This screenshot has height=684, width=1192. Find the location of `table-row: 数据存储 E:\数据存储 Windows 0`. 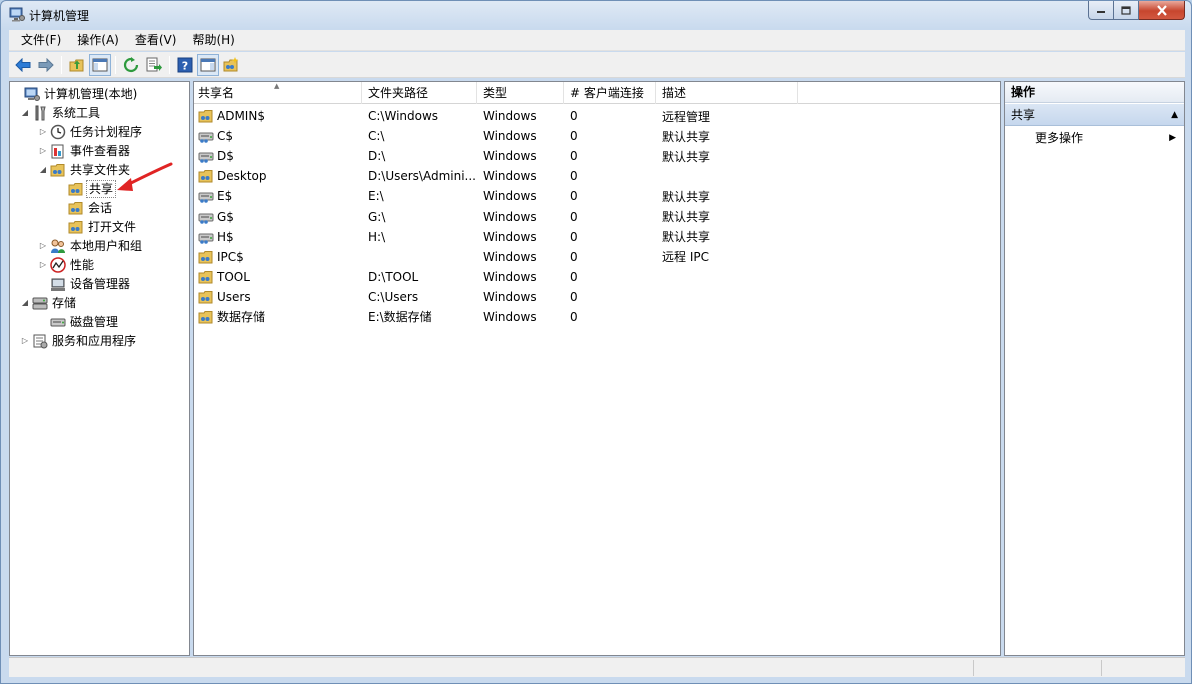

table-row: 数据存储 E:\数据存储 Windows 0 is located at coordinates (597, 317).